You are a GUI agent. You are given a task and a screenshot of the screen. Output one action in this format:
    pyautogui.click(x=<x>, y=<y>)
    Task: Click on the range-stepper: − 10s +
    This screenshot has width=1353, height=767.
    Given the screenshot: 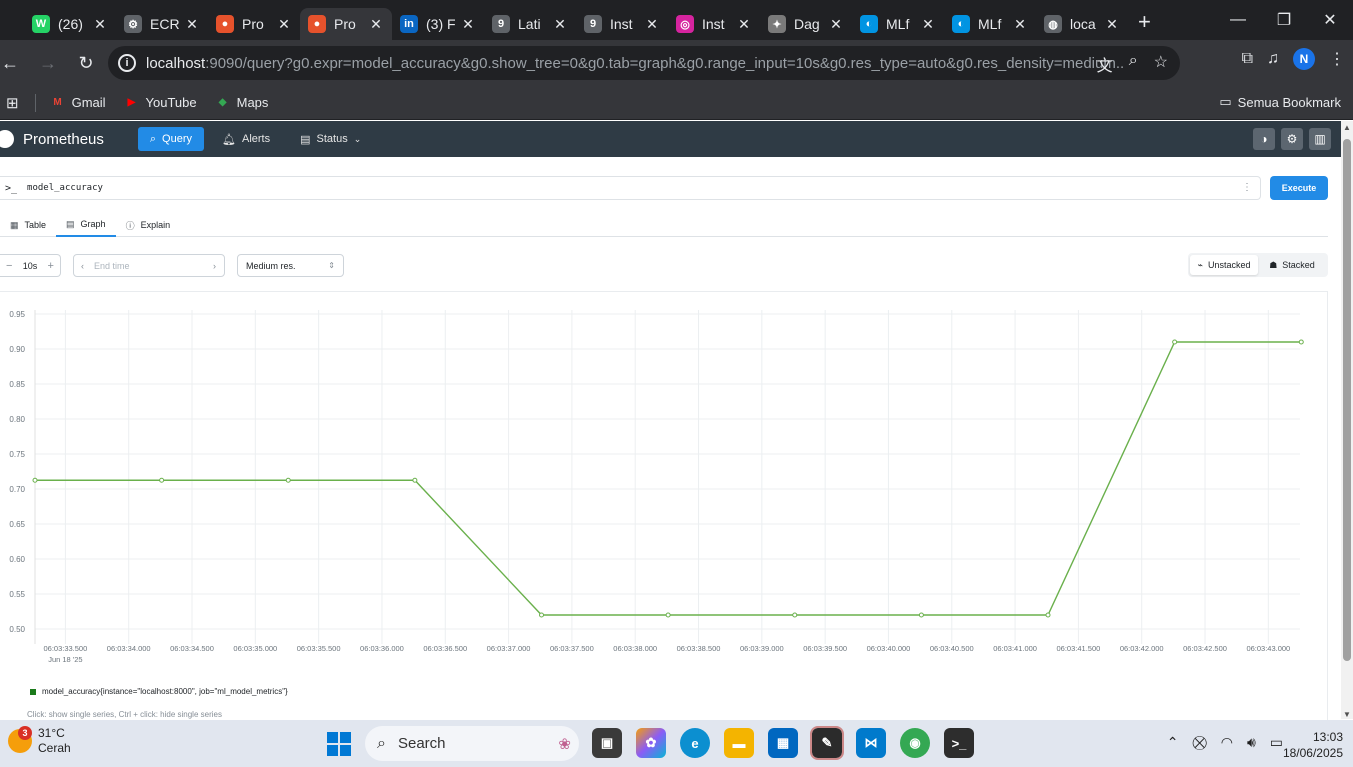 What is the action you would take?
    pyautogui.click(x=30, y=265)
    